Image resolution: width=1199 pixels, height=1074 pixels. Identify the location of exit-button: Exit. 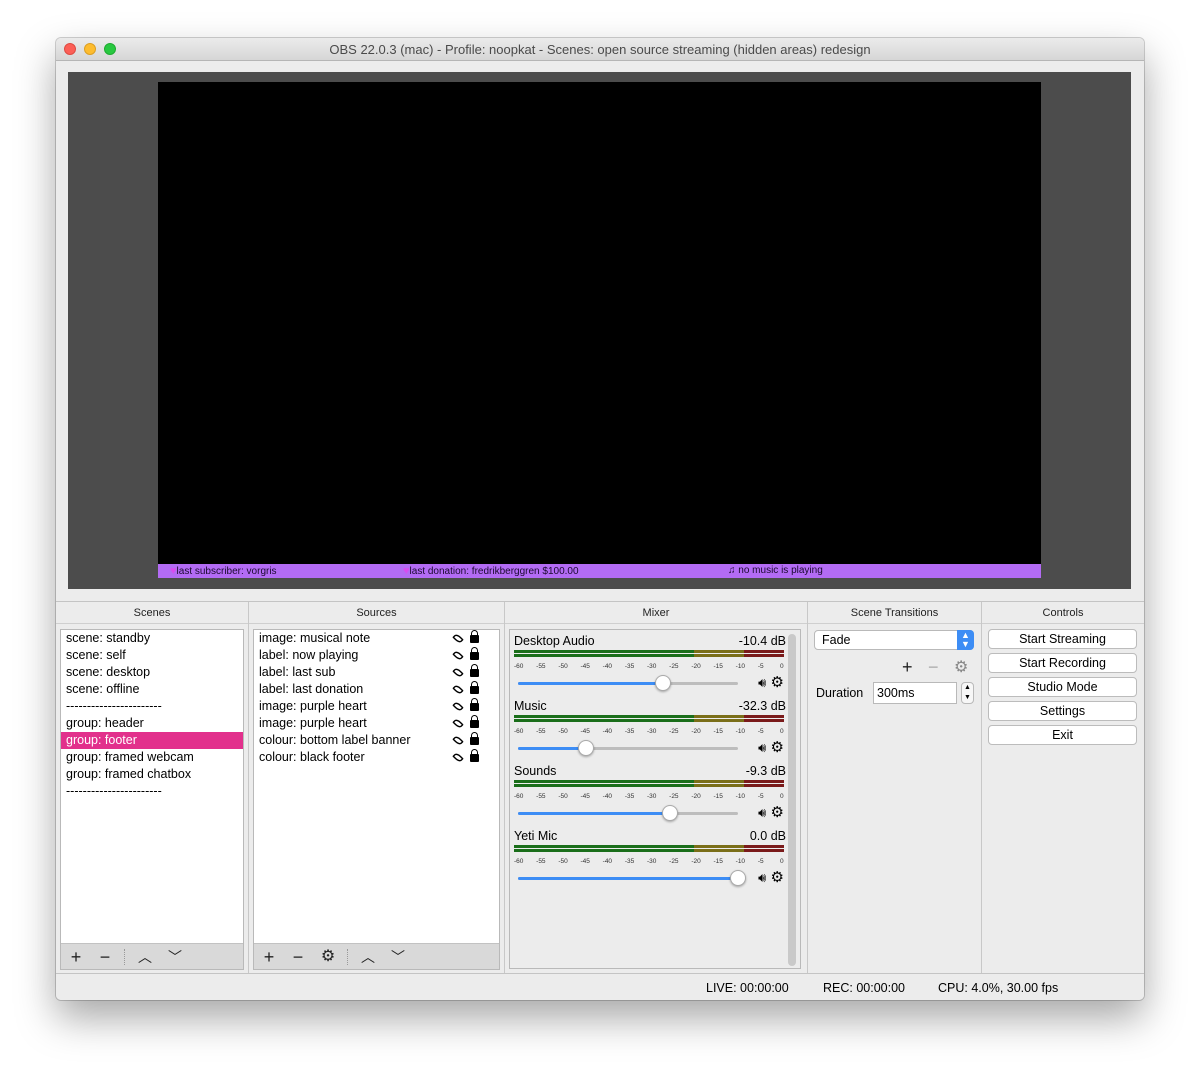
(1062, 735).